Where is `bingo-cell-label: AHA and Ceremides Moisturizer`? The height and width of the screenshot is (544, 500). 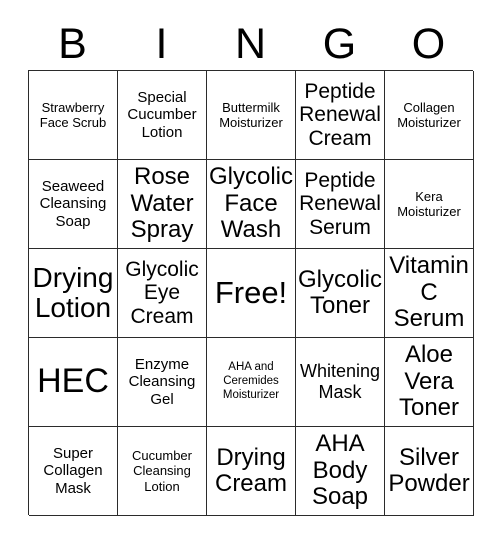 bingo-cell-label: AHA and Ceremides Moisturizer is located at coordinates (251, 381).